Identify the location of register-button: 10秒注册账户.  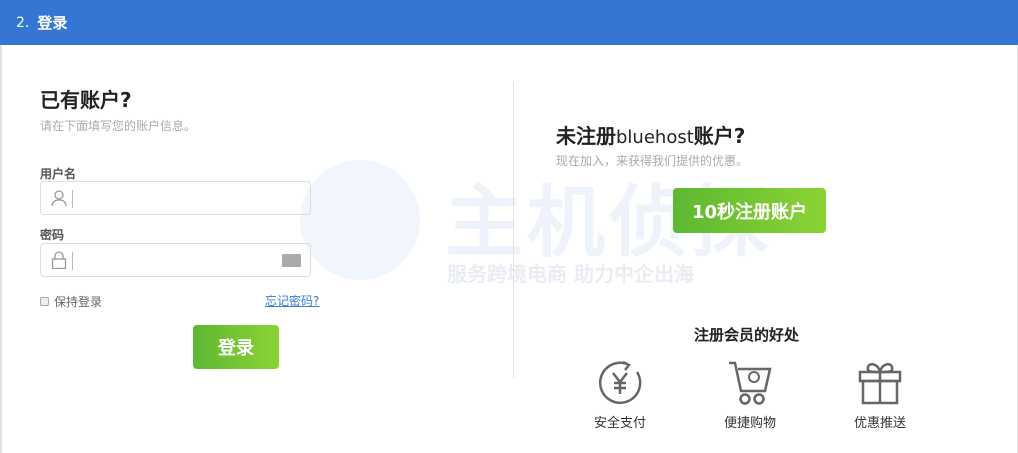
(749, 210).